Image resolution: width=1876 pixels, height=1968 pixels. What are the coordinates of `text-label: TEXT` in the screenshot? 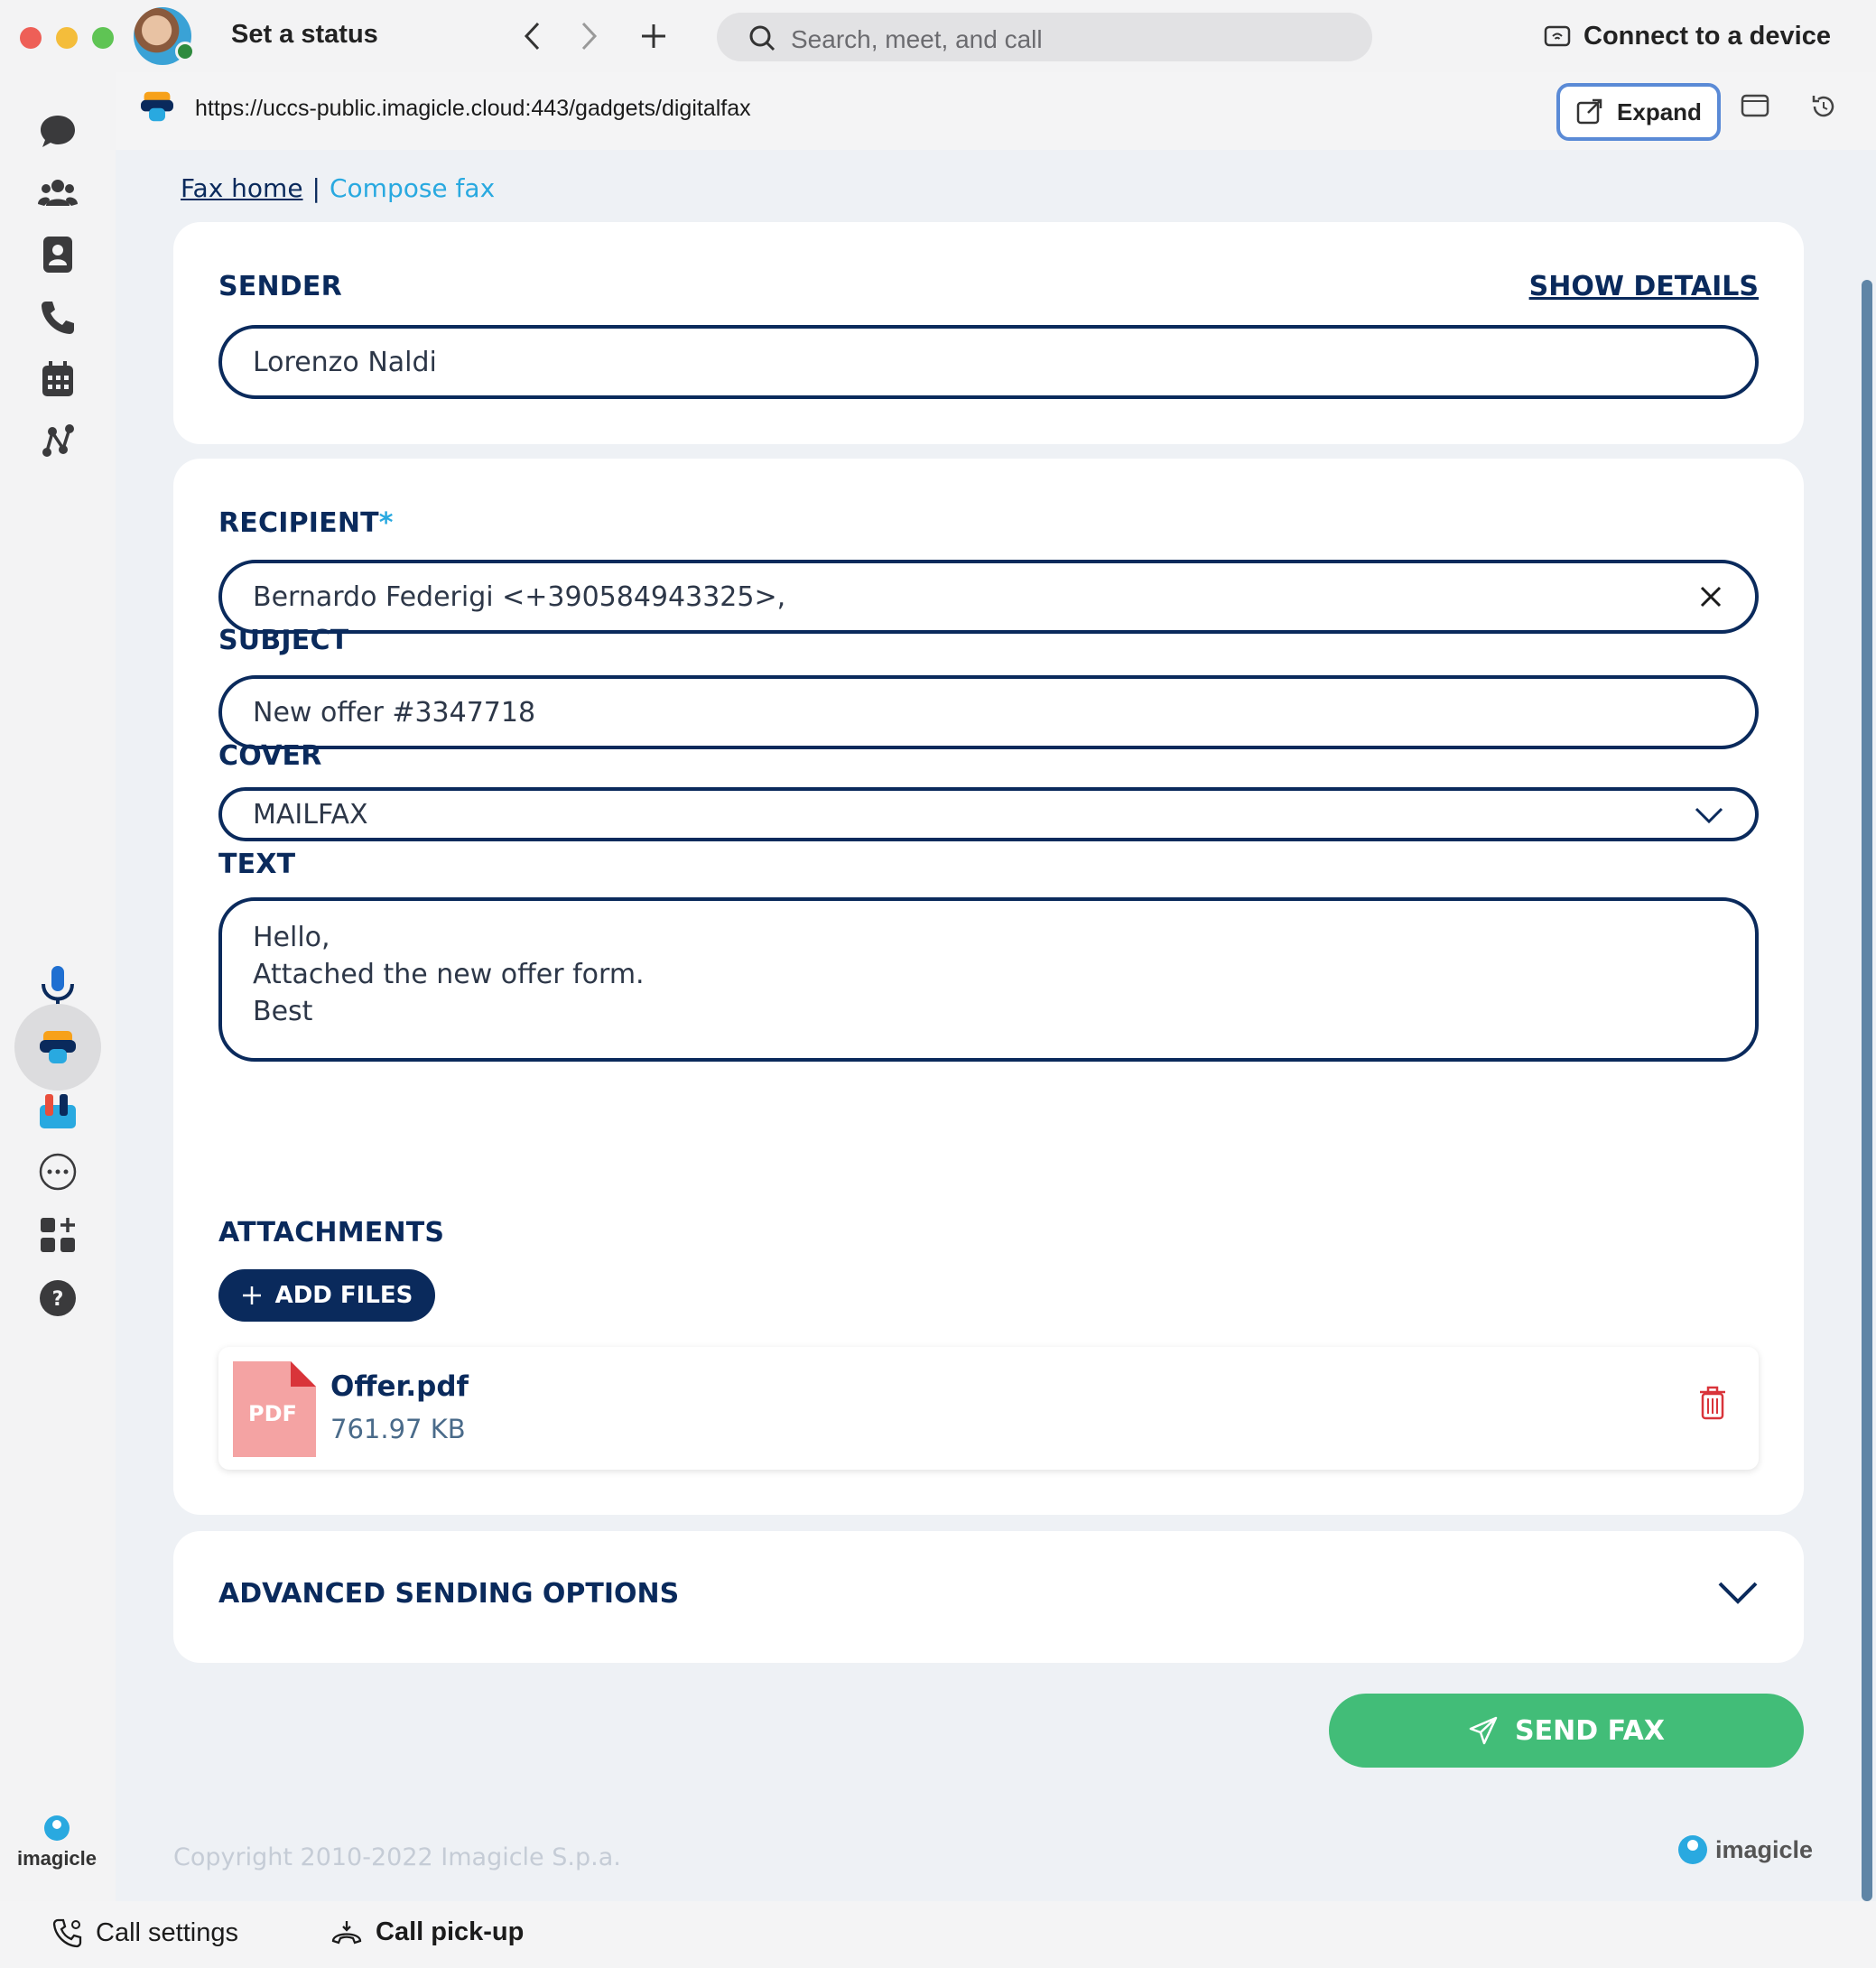 It's located at (257, 864).